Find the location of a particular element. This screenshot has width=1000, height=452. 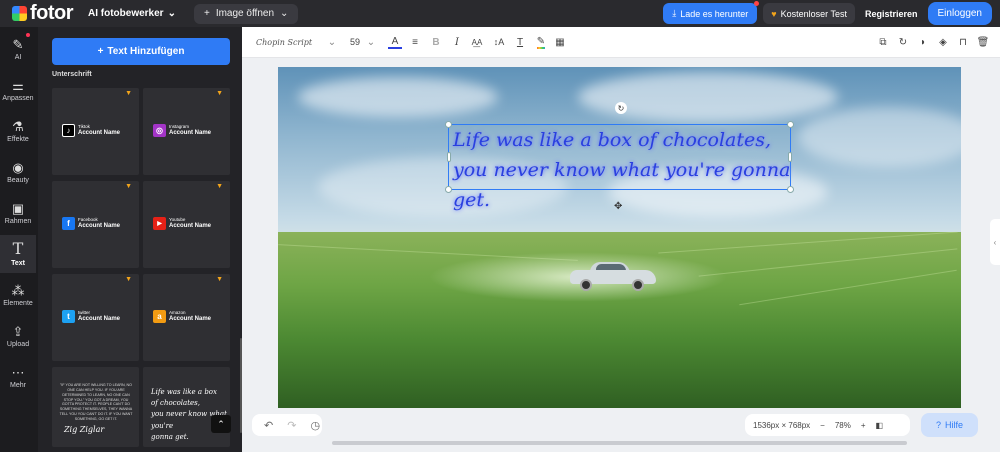

free-trial-button: ♥ Kostenloser Test is located at coordinates (809, 13).